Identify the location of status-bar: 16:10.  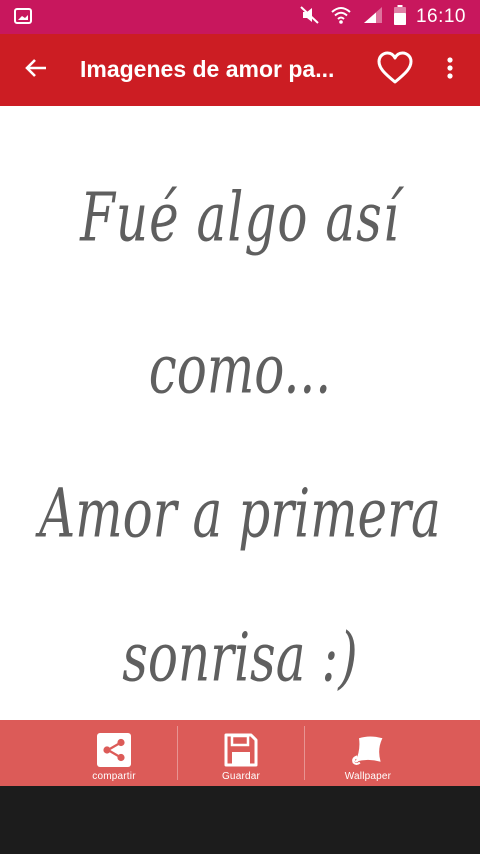
(240, 17).